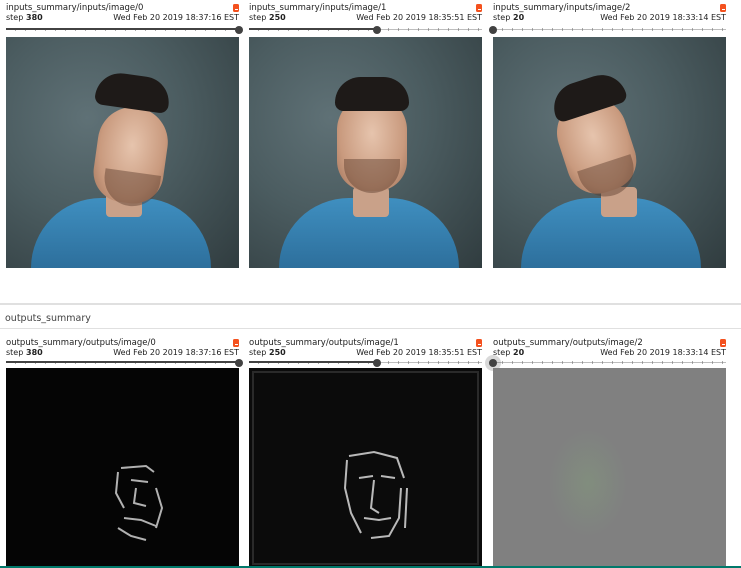 This screenshot has height=568, width=741. What do you see at coordinates (324, 343) in the screenshot?
I see `image-tag: outputs_summary/outputs/image/1` at bounding box center [324, 343].